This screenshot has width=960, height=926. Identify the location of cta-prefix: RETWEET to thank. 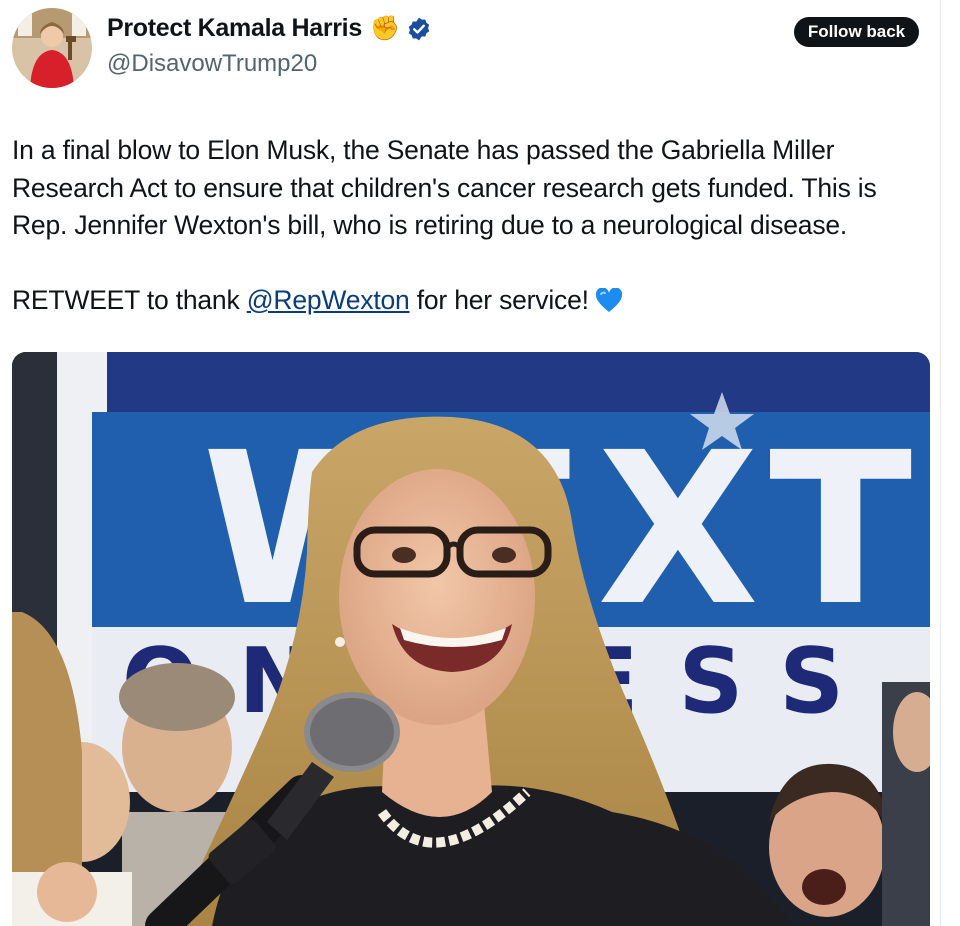
(129, 300).